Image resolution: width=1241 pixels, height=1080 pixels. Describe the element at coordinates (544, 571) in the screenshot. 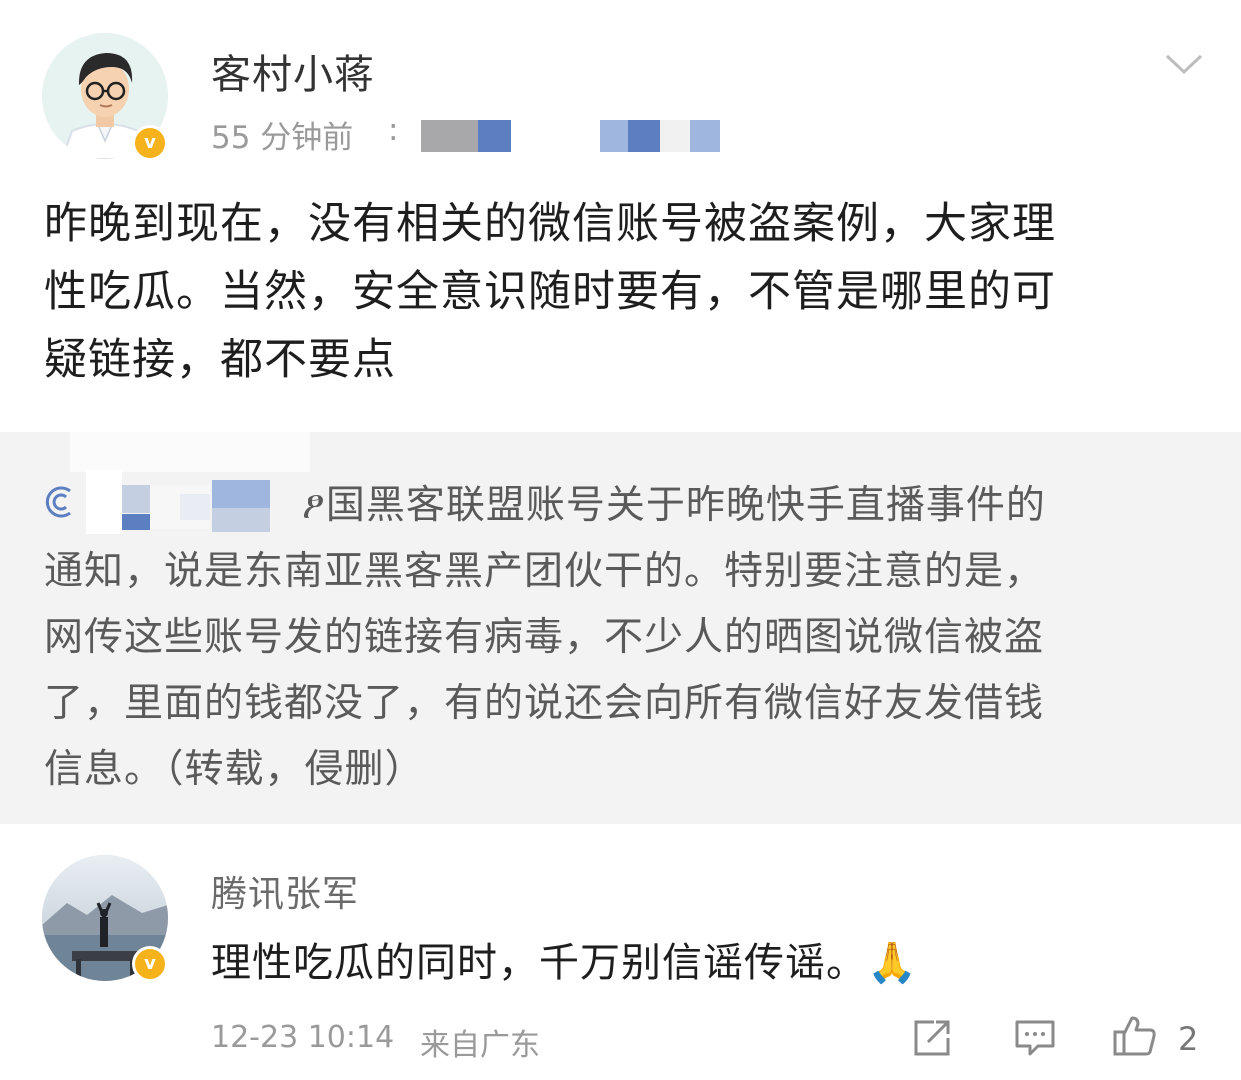

I see `repost-text-line: 通知，说是东南亚黑客黑产团伙干的。特别要注意的是，` at that location.